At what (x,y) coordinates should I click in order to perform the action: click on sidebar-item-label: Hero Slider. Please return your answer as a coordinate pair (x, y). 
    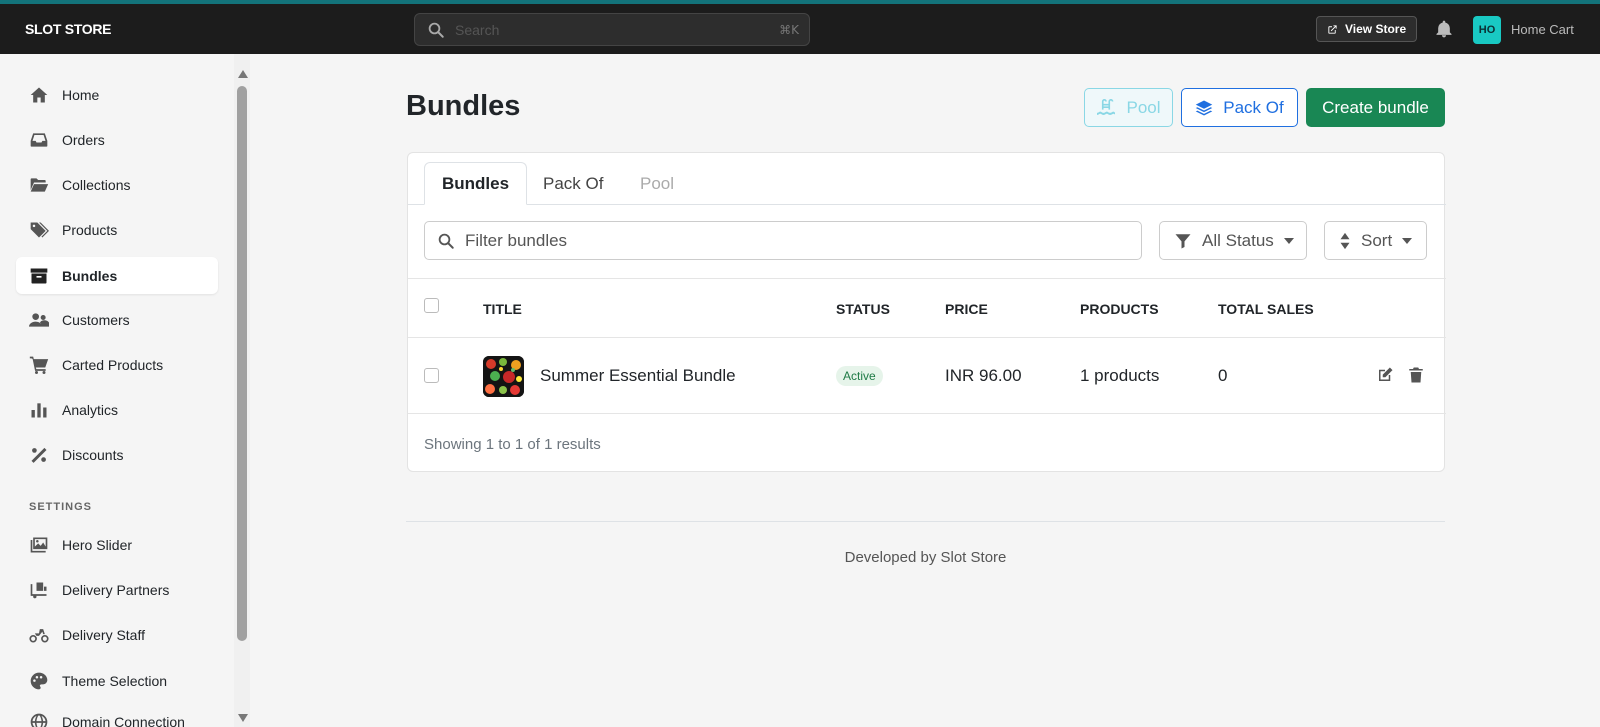
    Looking at the image, I should click on (97, 544).